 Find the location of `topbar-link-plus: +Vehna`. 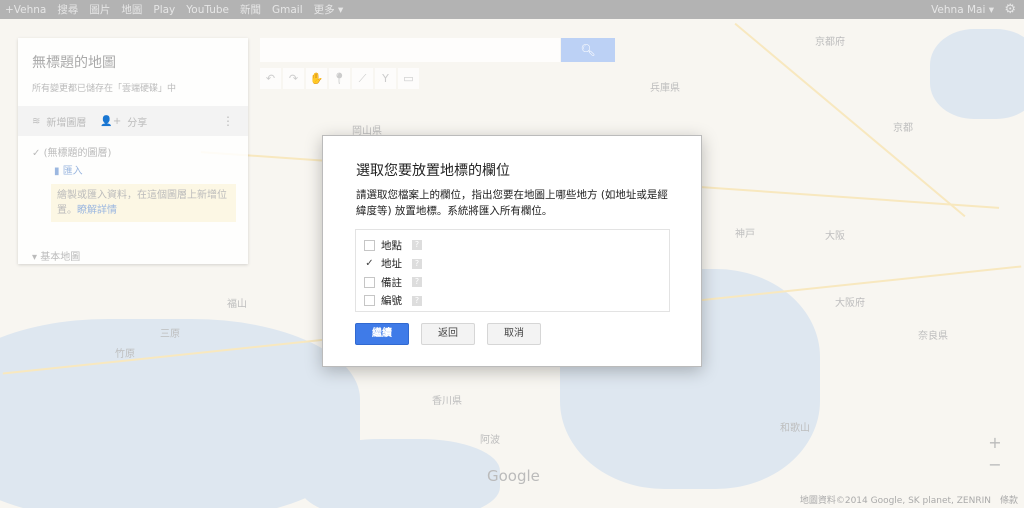

topbar-link-plus: +Vehna is located at coordinates (25, 10).